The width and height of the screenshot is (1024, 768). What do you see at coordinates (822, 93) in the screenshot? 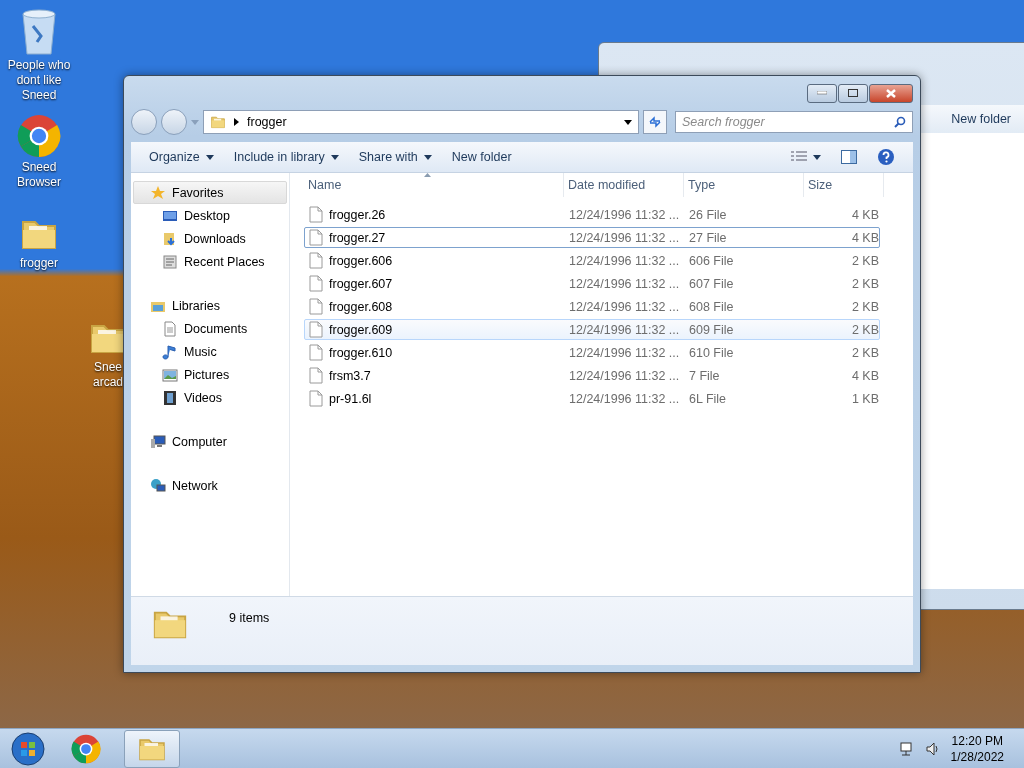
I see `minimize-button` at bounding box center [822, 93].